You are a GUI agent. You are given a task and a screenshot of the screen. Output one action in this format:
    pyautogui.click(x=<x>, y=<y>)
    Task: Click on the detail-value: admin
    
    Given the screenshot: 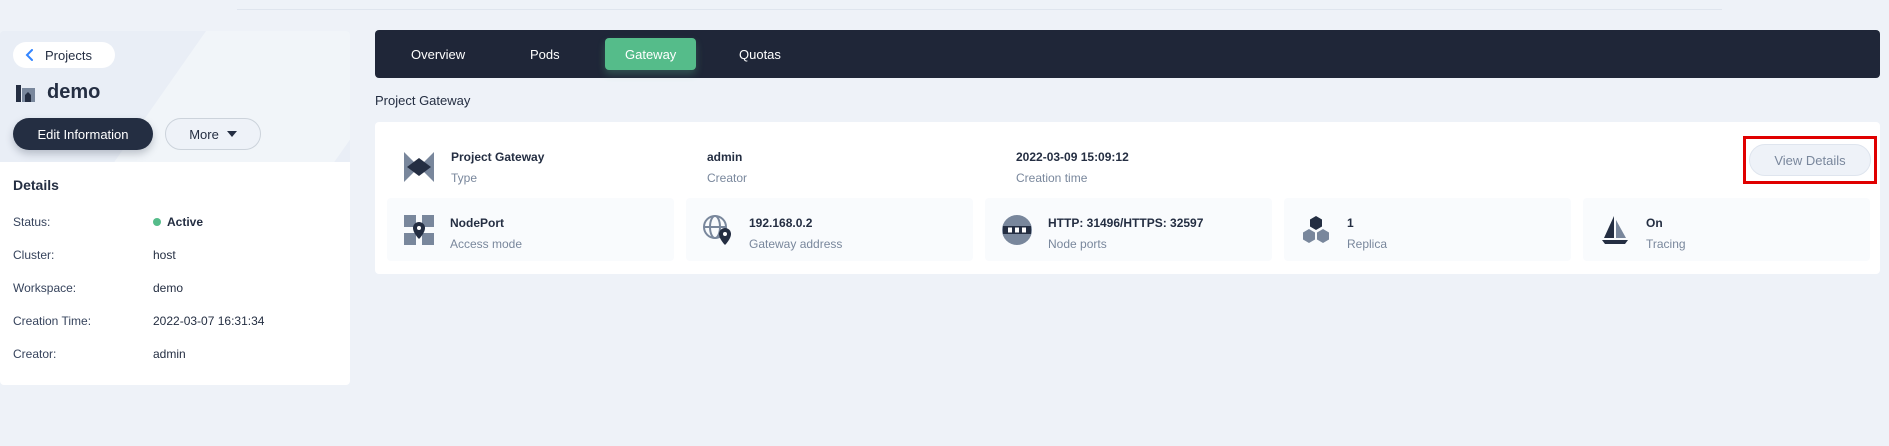 What is the action you would take?
    pyautogui.click(x=169, y=354)
    